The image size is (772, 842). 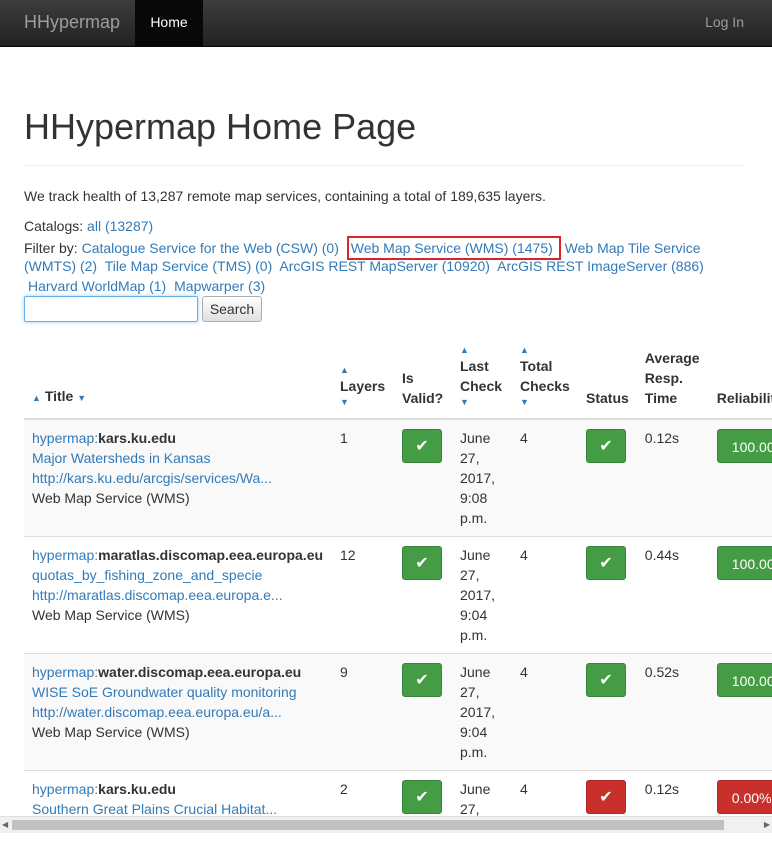 What do you see at coordinates (210, 248) in the screenshot?
I see `filter-csw-link: Catalogue Service for the Web (CSW) (0)` at bounding box center [210, 248].